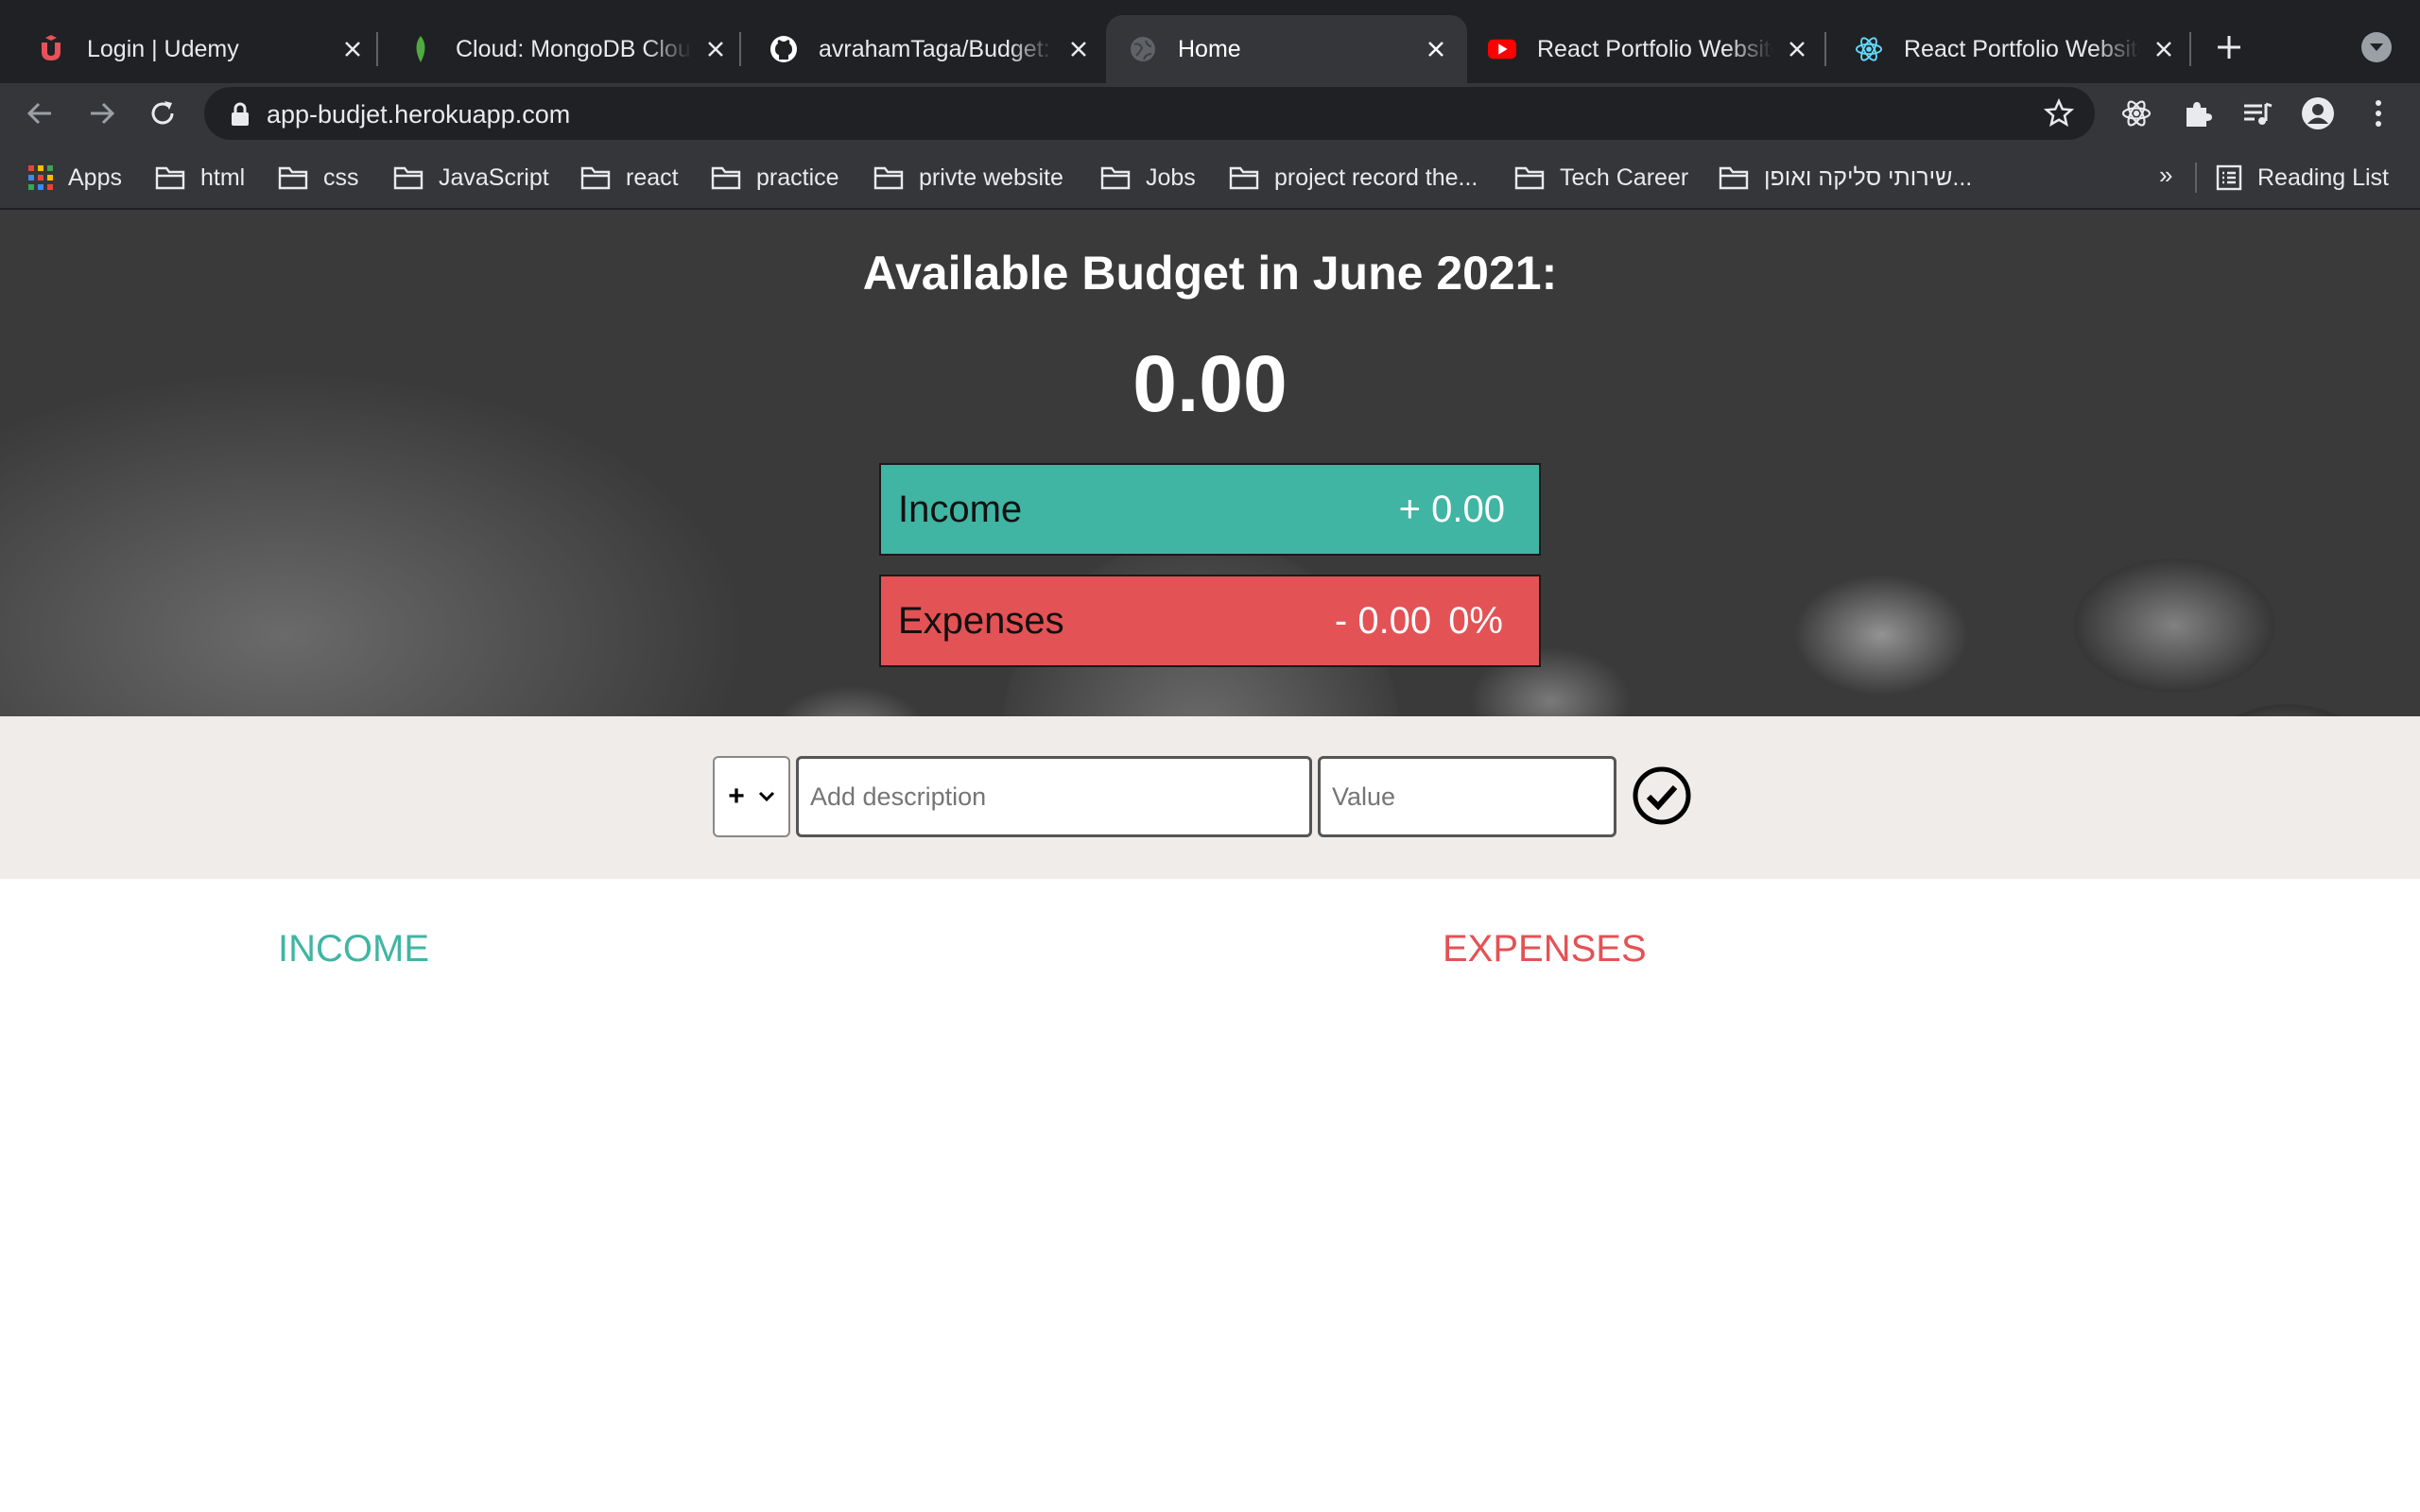  I want to click on tab-title: avrahamTaga/Budget: A, so click(937, 48).